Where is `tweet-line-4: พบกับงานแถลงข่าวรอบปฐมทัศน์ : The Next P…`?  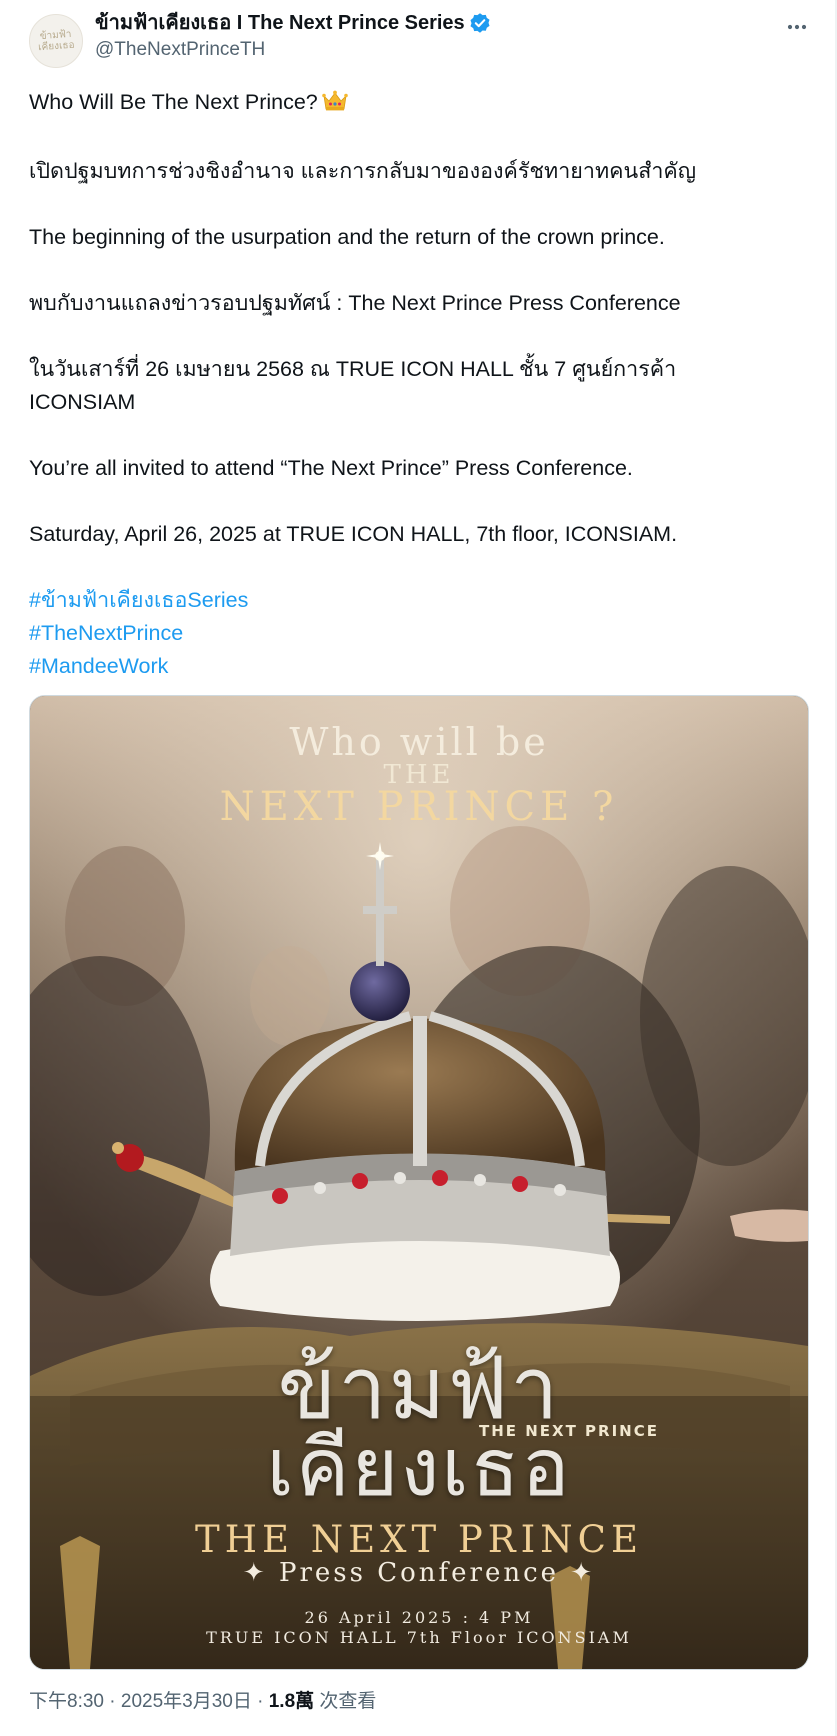
tweet-line-4: พบกับงานแถลงข่าวรอบปฐมทัศน์ : The Next P… is located at coordinates (355, 303).